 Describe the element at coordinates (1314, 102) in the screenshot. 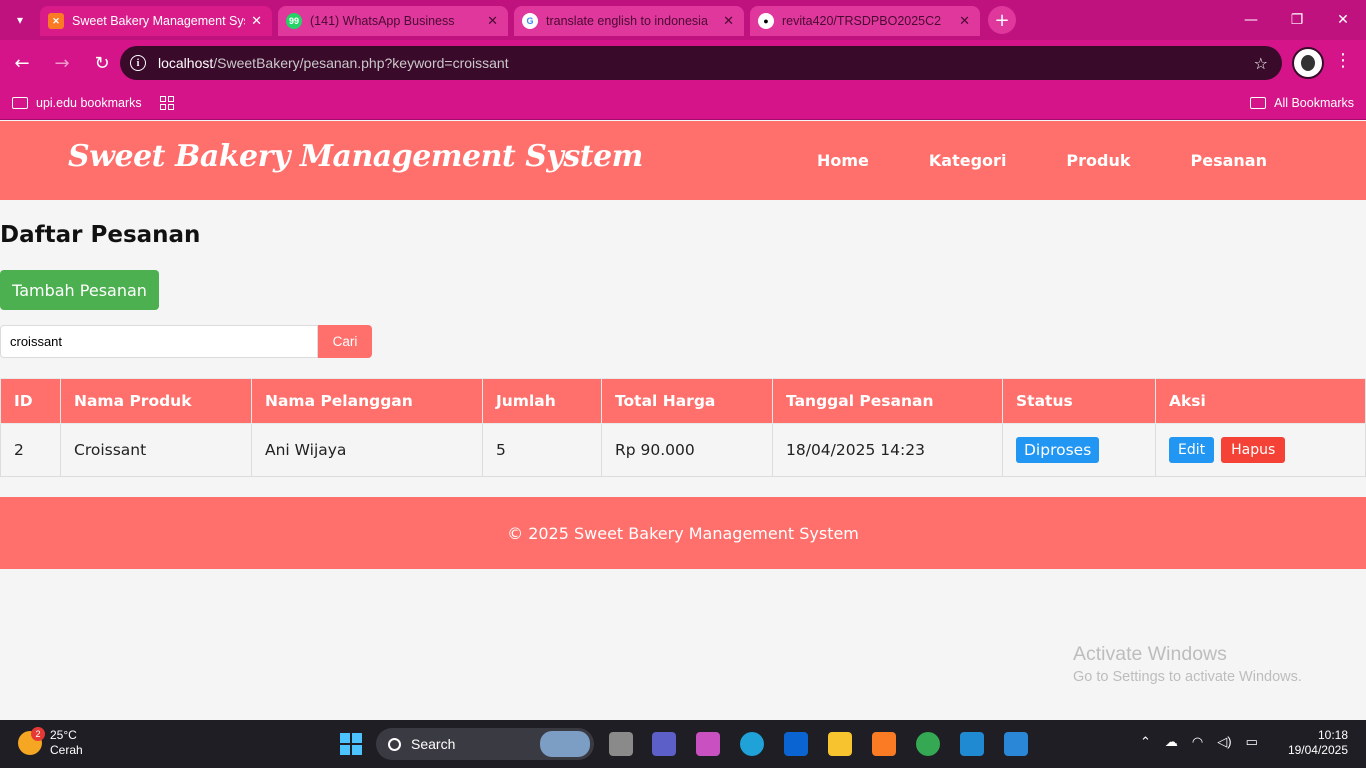

I see `all-bookmarks-label: All Bookmarks` at that location.